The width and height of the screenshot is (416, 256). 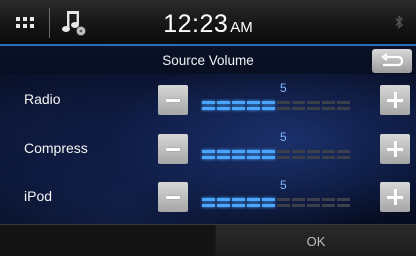 I want to click on ok-button: OK, so click(x=316, y=240).